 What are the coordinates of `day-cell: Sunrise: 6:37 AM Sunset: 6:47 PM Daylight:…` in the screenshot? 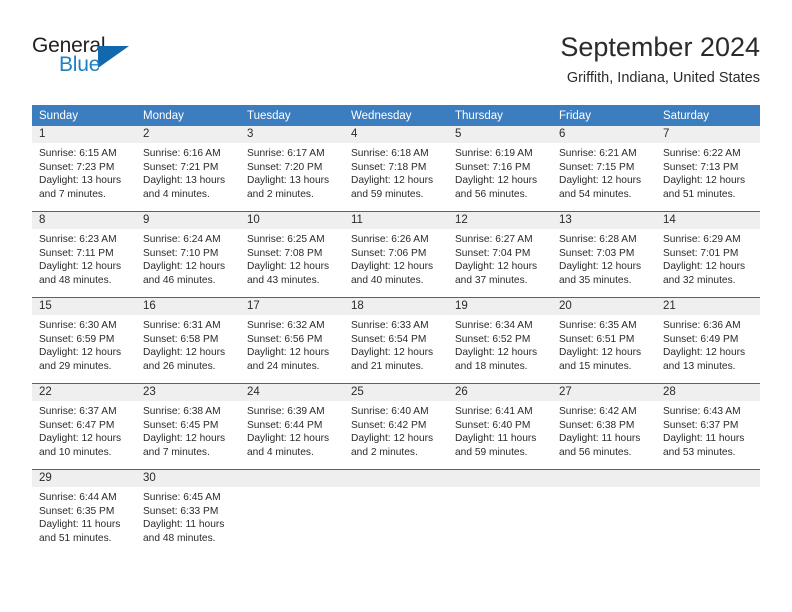 It's located at (84, 435).